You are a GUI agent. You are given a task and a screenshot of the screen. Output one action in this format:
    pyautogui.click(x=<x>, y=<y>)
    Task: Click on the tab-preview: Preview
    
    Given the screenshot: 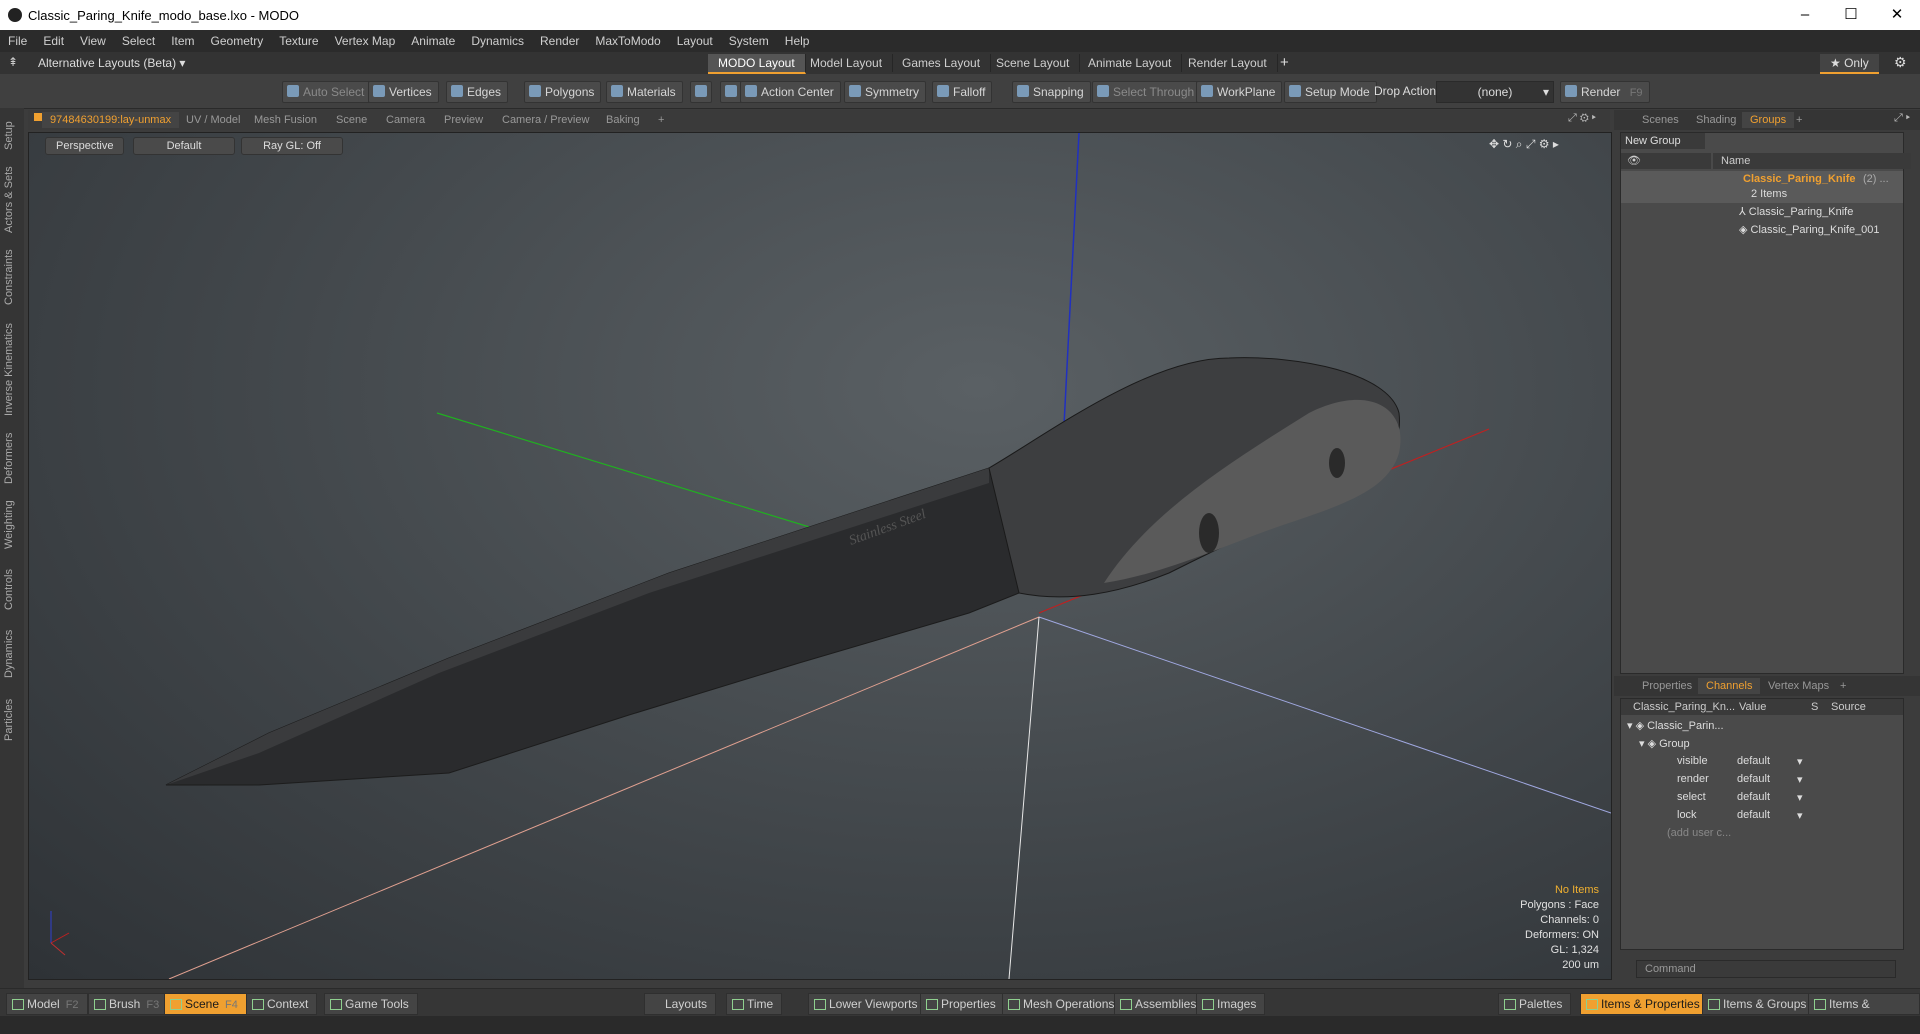 What is the action you would take?
    pyautogui.click(x=463, y=120)
    